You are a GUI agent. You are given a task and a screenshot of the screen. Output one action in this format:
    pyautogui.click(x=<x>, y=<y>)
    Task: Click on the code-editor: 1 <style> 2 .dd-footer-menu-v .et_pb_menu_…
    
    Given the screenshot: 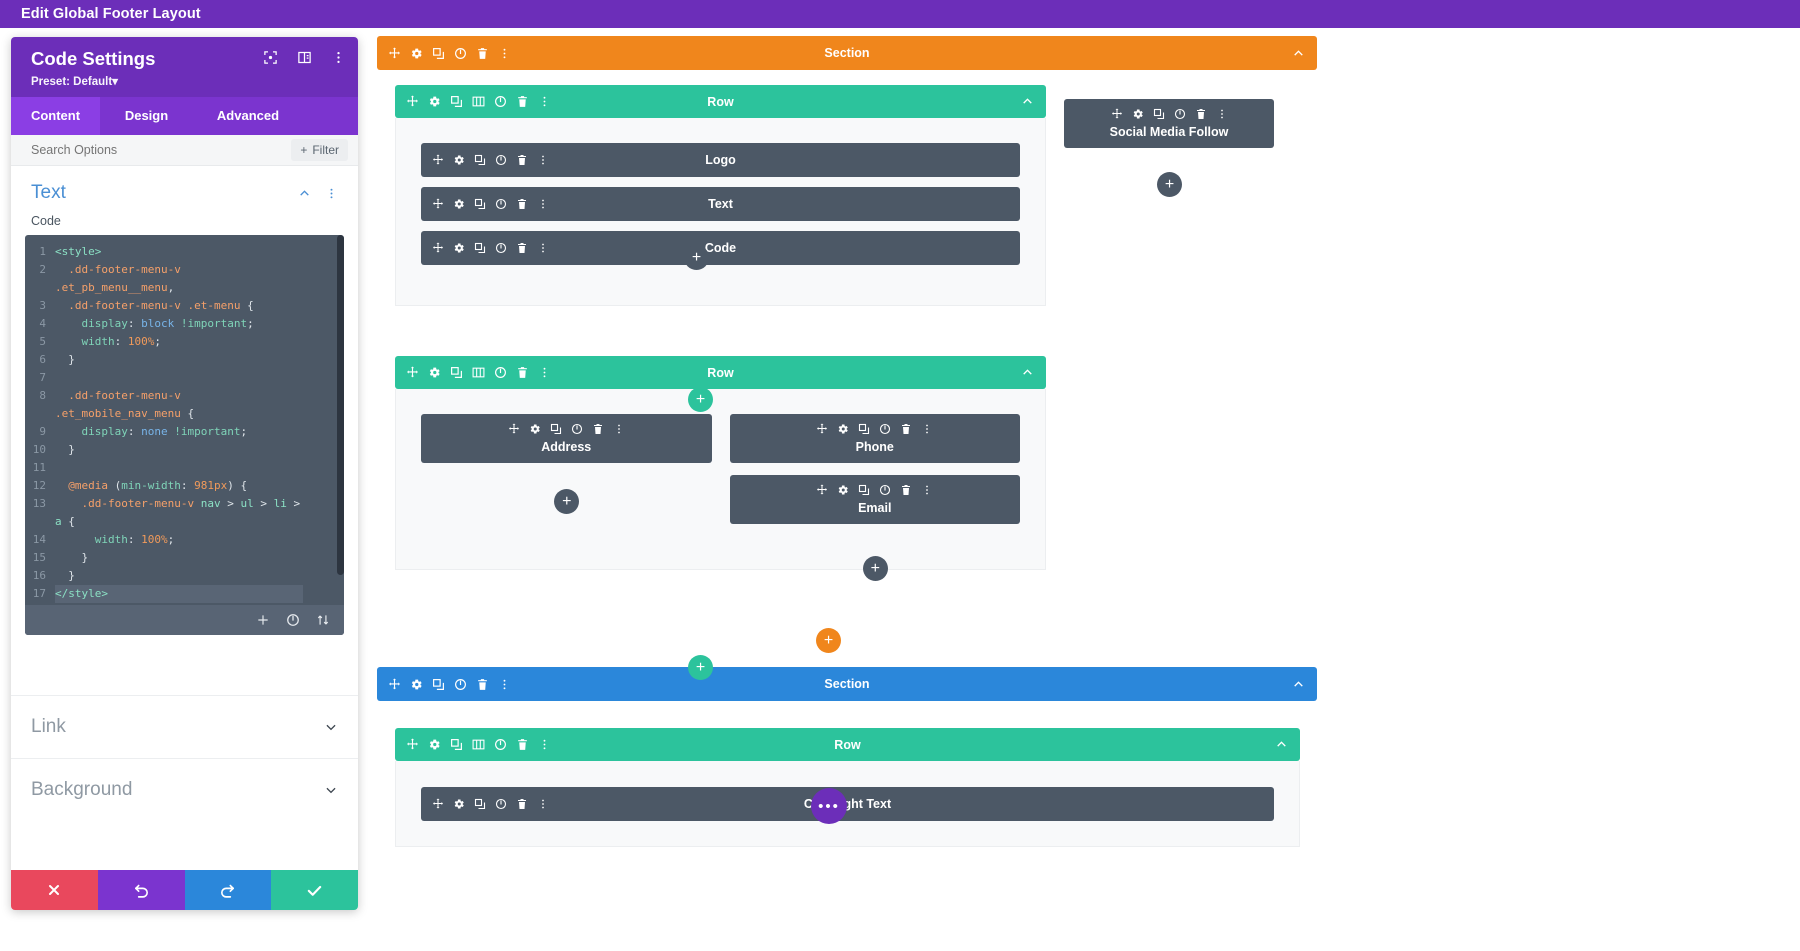 What is the action you would take?
    pyautogui.click(x=184, y=435)
    